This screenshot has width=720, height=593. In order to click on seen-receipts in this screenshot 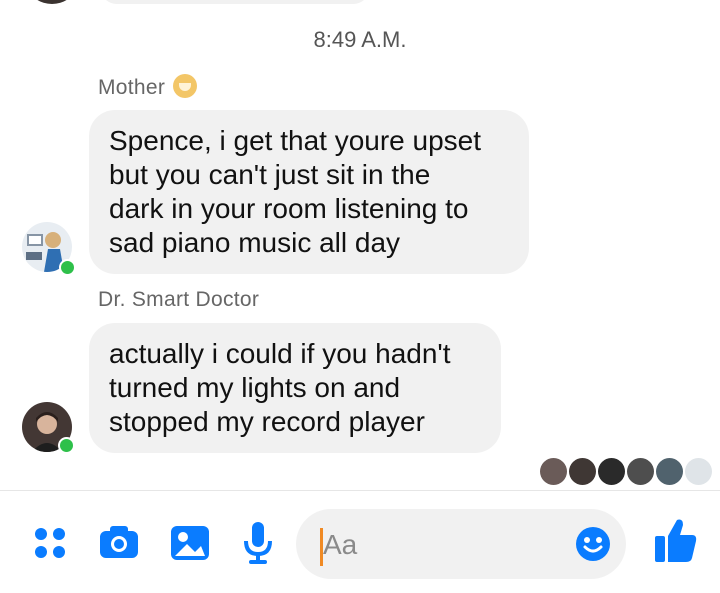, I will do `click(626, 471)`.